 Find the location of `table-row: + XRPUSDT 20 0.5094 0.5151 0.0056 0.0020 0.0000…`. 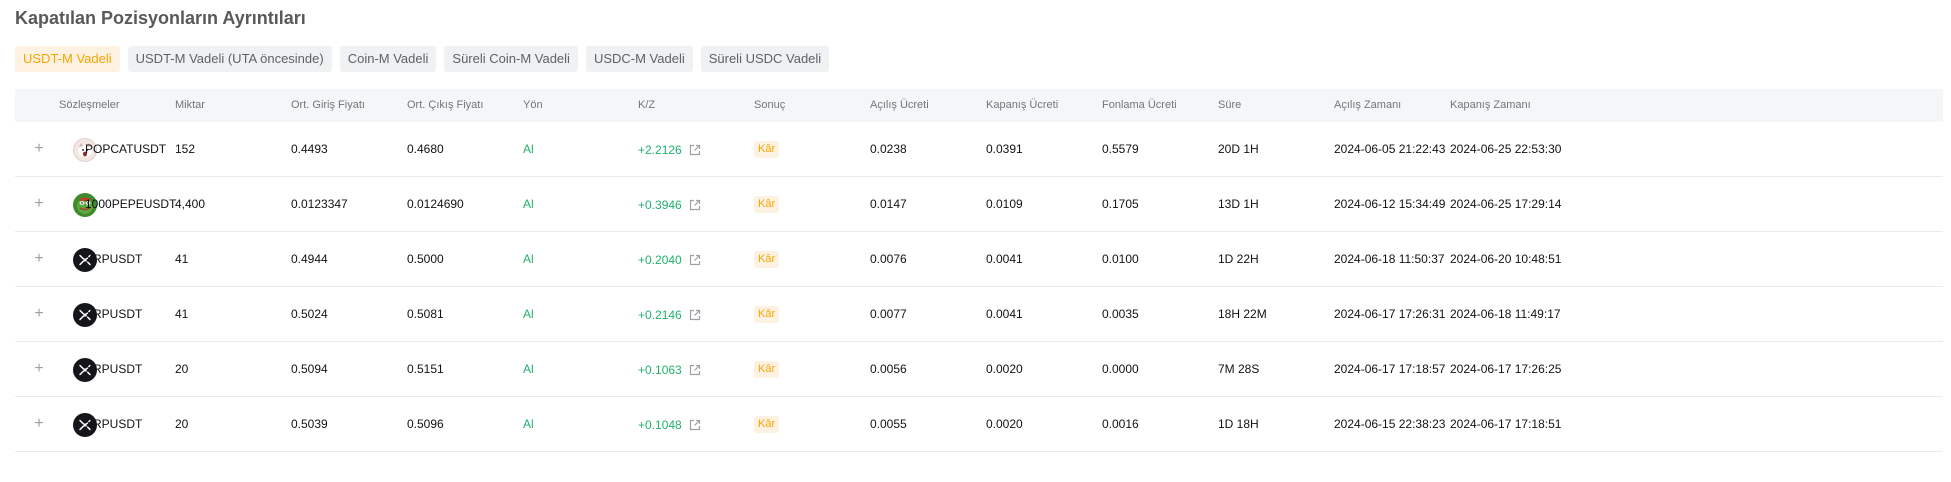

table-row: + XRPUSDT 20 0.5094 0.5151 0.0056 0.0020 0.0000… is located at coordinates (979, 369).